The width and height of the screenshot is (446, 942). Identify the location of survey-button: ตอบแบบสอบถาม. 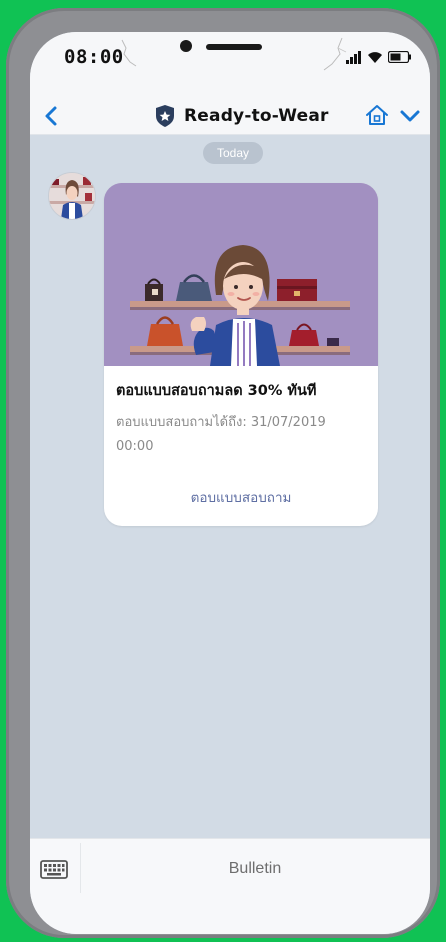
(241, 498).